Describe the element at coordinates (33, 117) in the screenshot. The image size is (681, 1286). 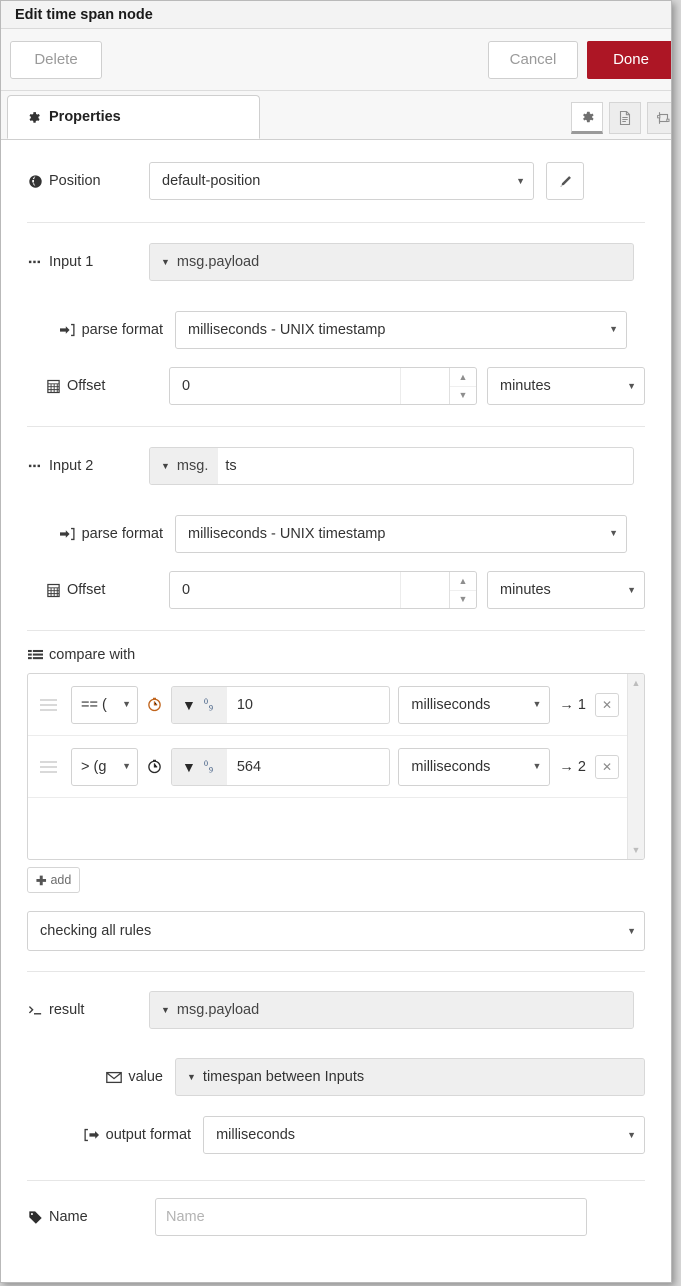
I see `gear-icon` at that location.